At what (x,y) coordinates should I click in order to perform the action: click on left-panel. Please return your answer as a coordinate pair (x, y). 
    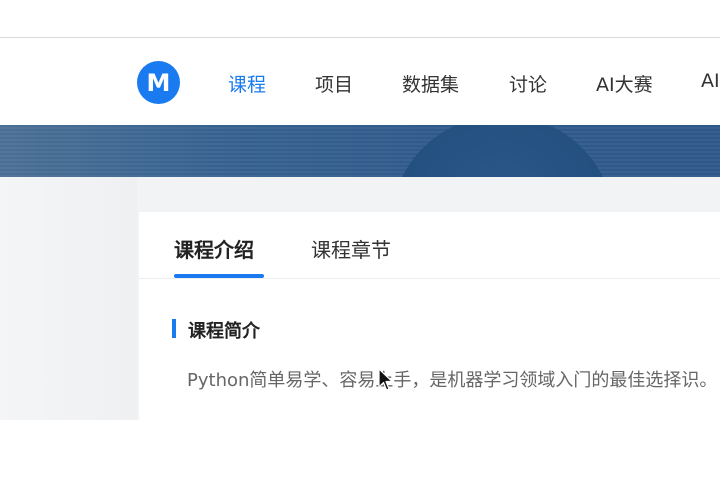
    Looking at the image, I should click on (68, 298).